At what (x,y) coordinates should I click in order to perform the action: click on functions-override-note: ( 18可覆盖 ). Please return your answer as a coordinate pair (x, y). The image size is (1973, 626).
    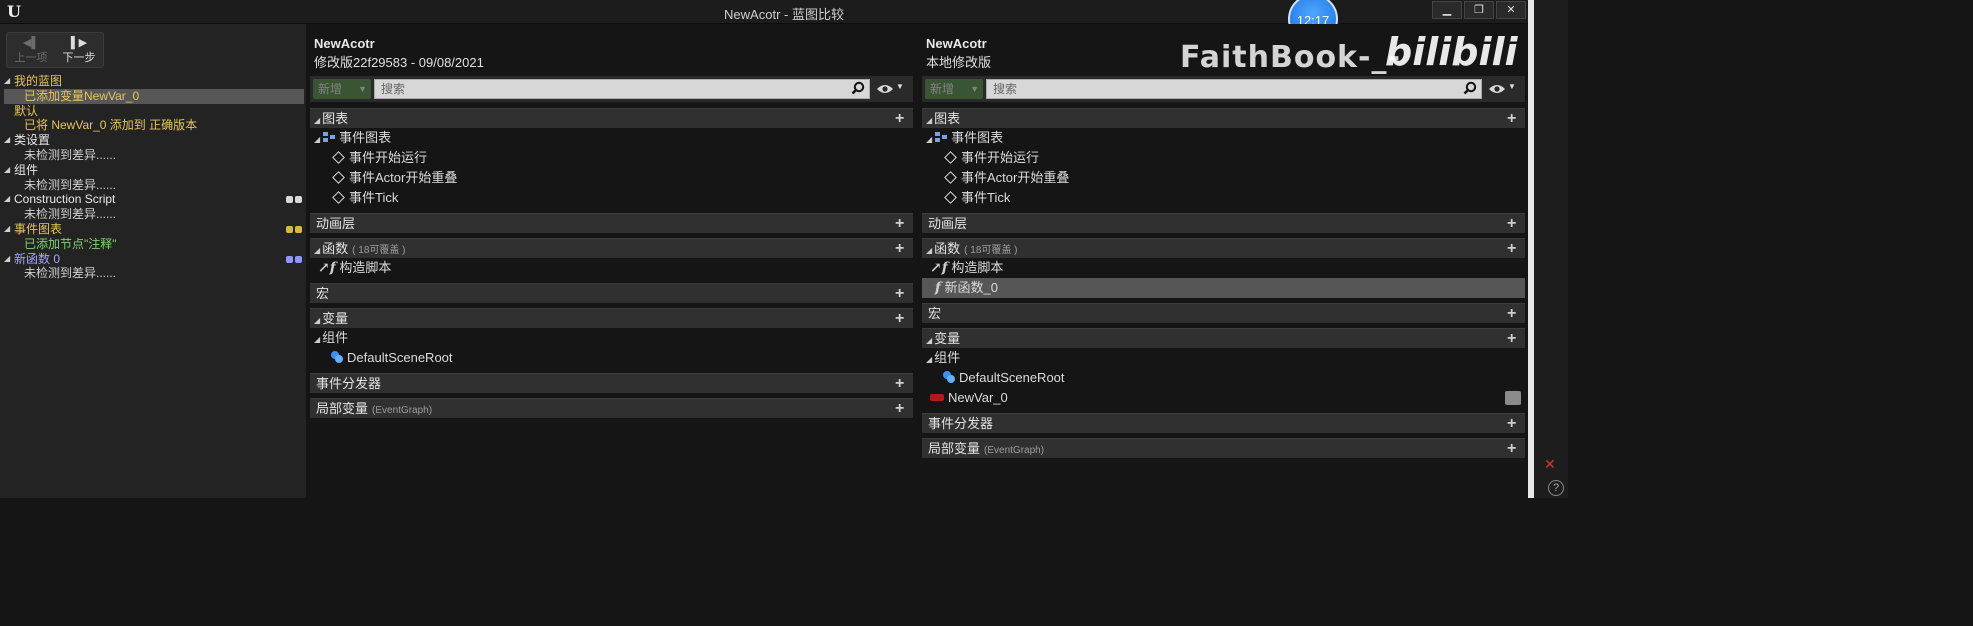
    Looking at the image, I should click on (379, 250).